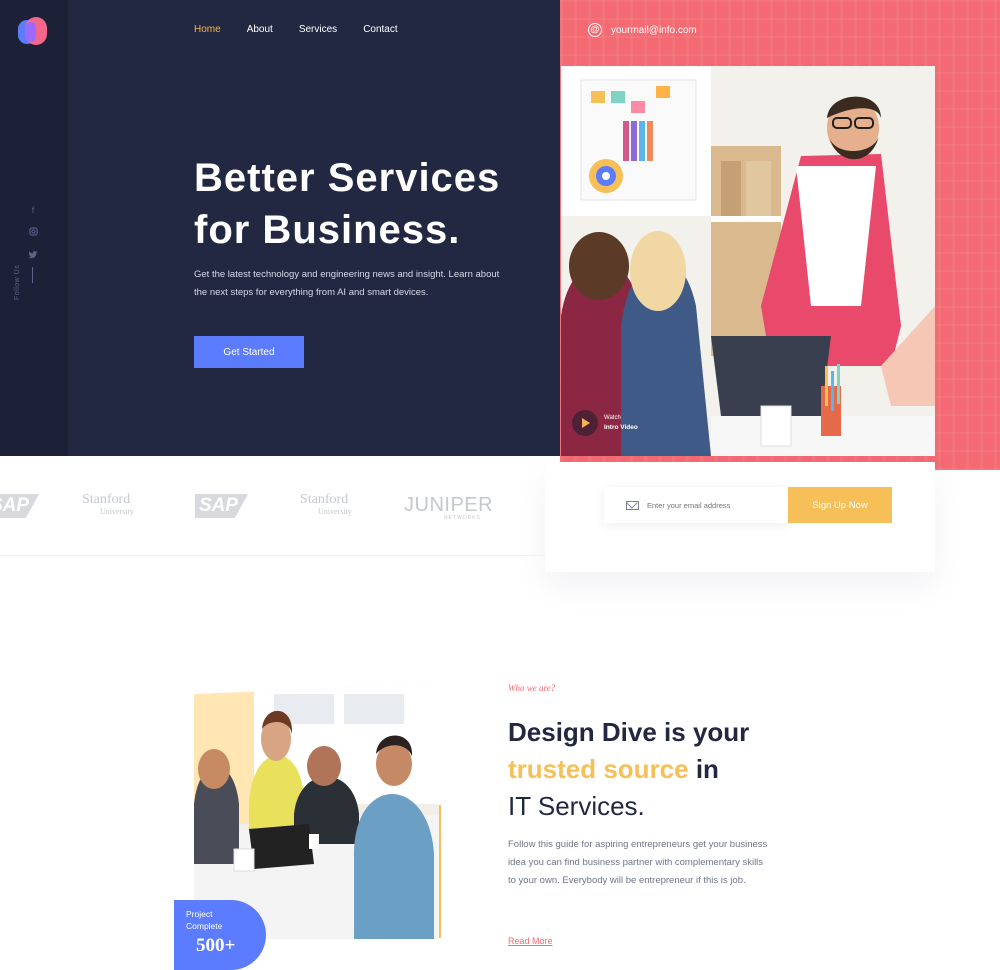 This screenshot has width=1000, height=970. What do you see at coordinates (296, 29) in the screenshot?
I see `main-nav: Home About Services Contact` at bounding box center [296, 29].